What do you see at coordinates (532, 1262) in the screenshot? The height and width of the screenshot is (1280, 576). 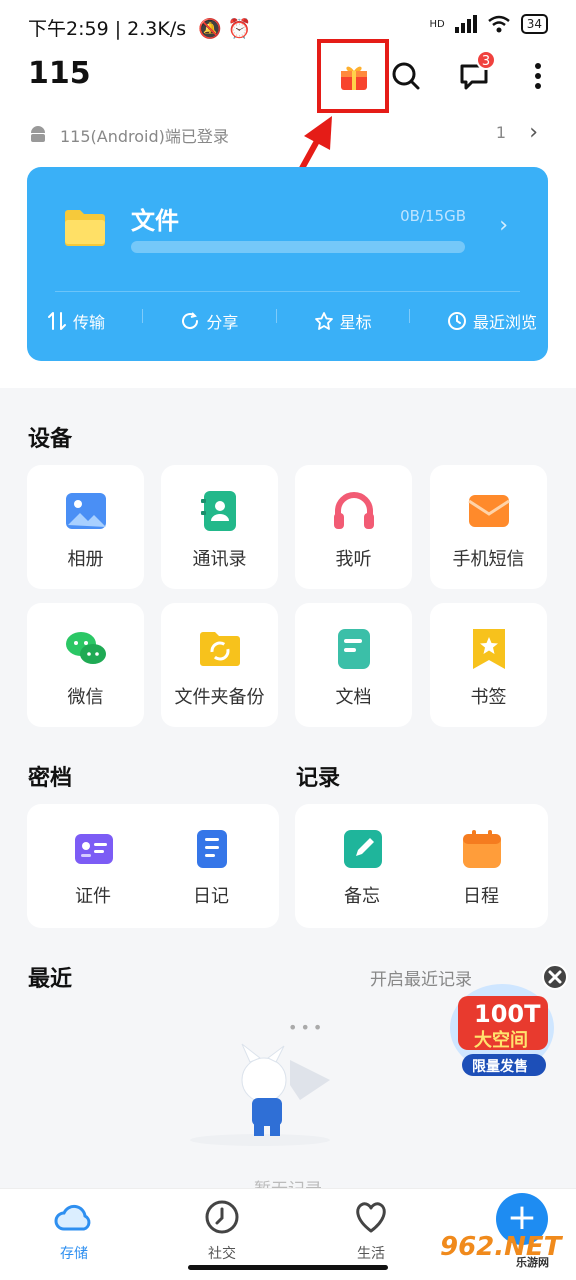 I see `watermark-sub: 乐游网` at bounding box center [532, 1262].